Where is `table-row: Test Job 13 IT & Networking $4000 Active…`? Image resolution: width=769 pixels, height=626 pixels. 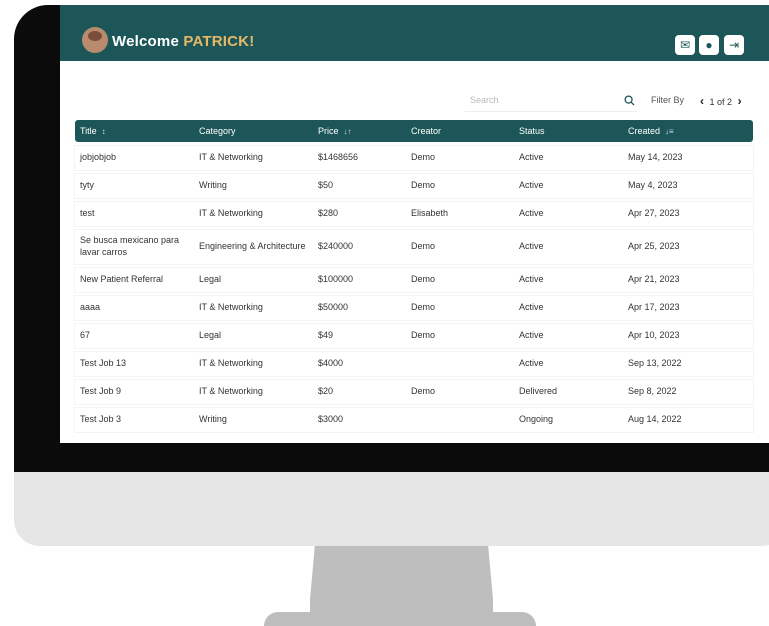 table-row: Test Job 13 IT & Networking $4000 Active… is located at coordinates (414, 364).